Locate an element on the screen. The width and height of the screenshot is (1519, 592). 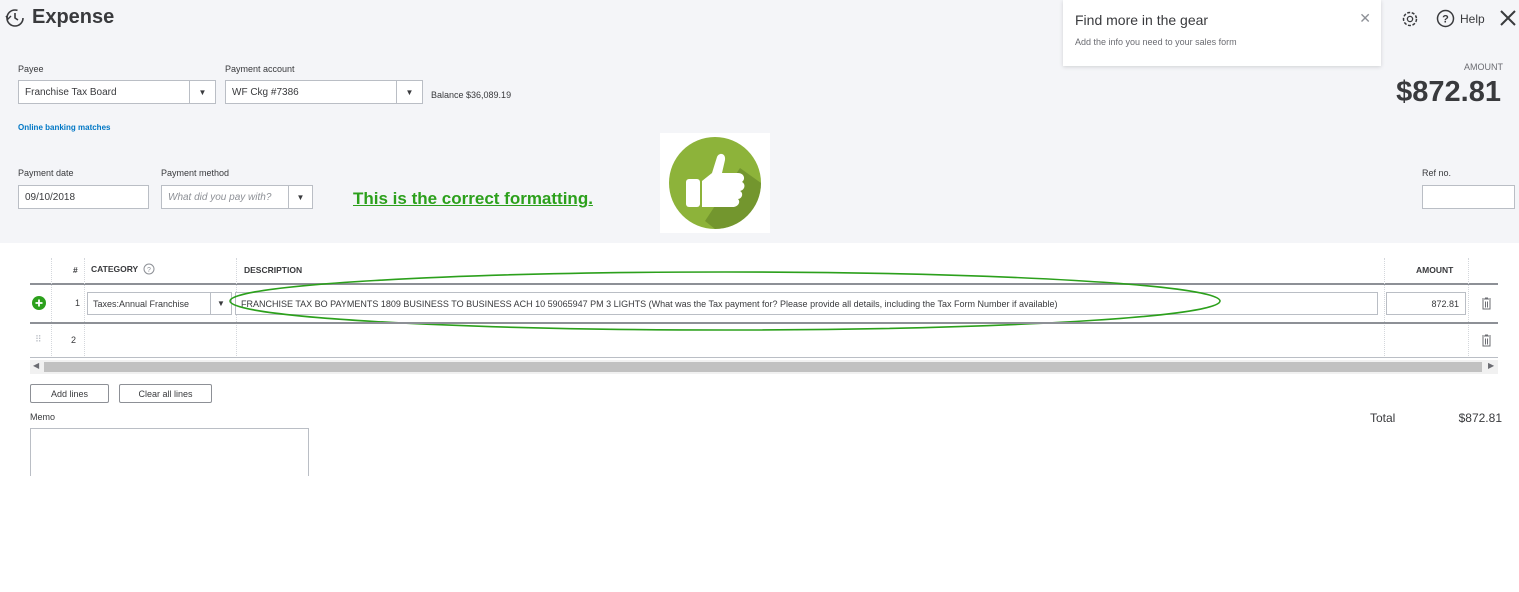
row-divider is located at coordinates (764, 357).